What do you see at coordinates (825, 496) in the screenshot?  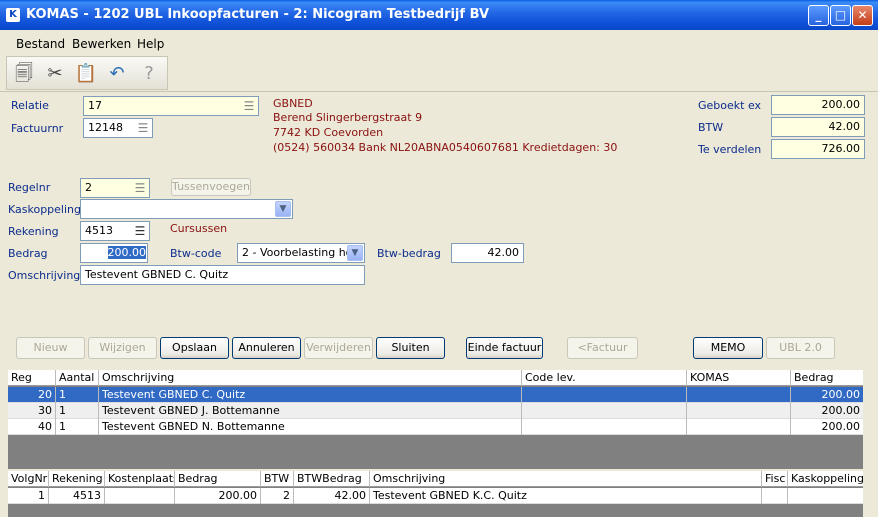 I see `cell-kaskoppeling` at bounding box center [825, 496].